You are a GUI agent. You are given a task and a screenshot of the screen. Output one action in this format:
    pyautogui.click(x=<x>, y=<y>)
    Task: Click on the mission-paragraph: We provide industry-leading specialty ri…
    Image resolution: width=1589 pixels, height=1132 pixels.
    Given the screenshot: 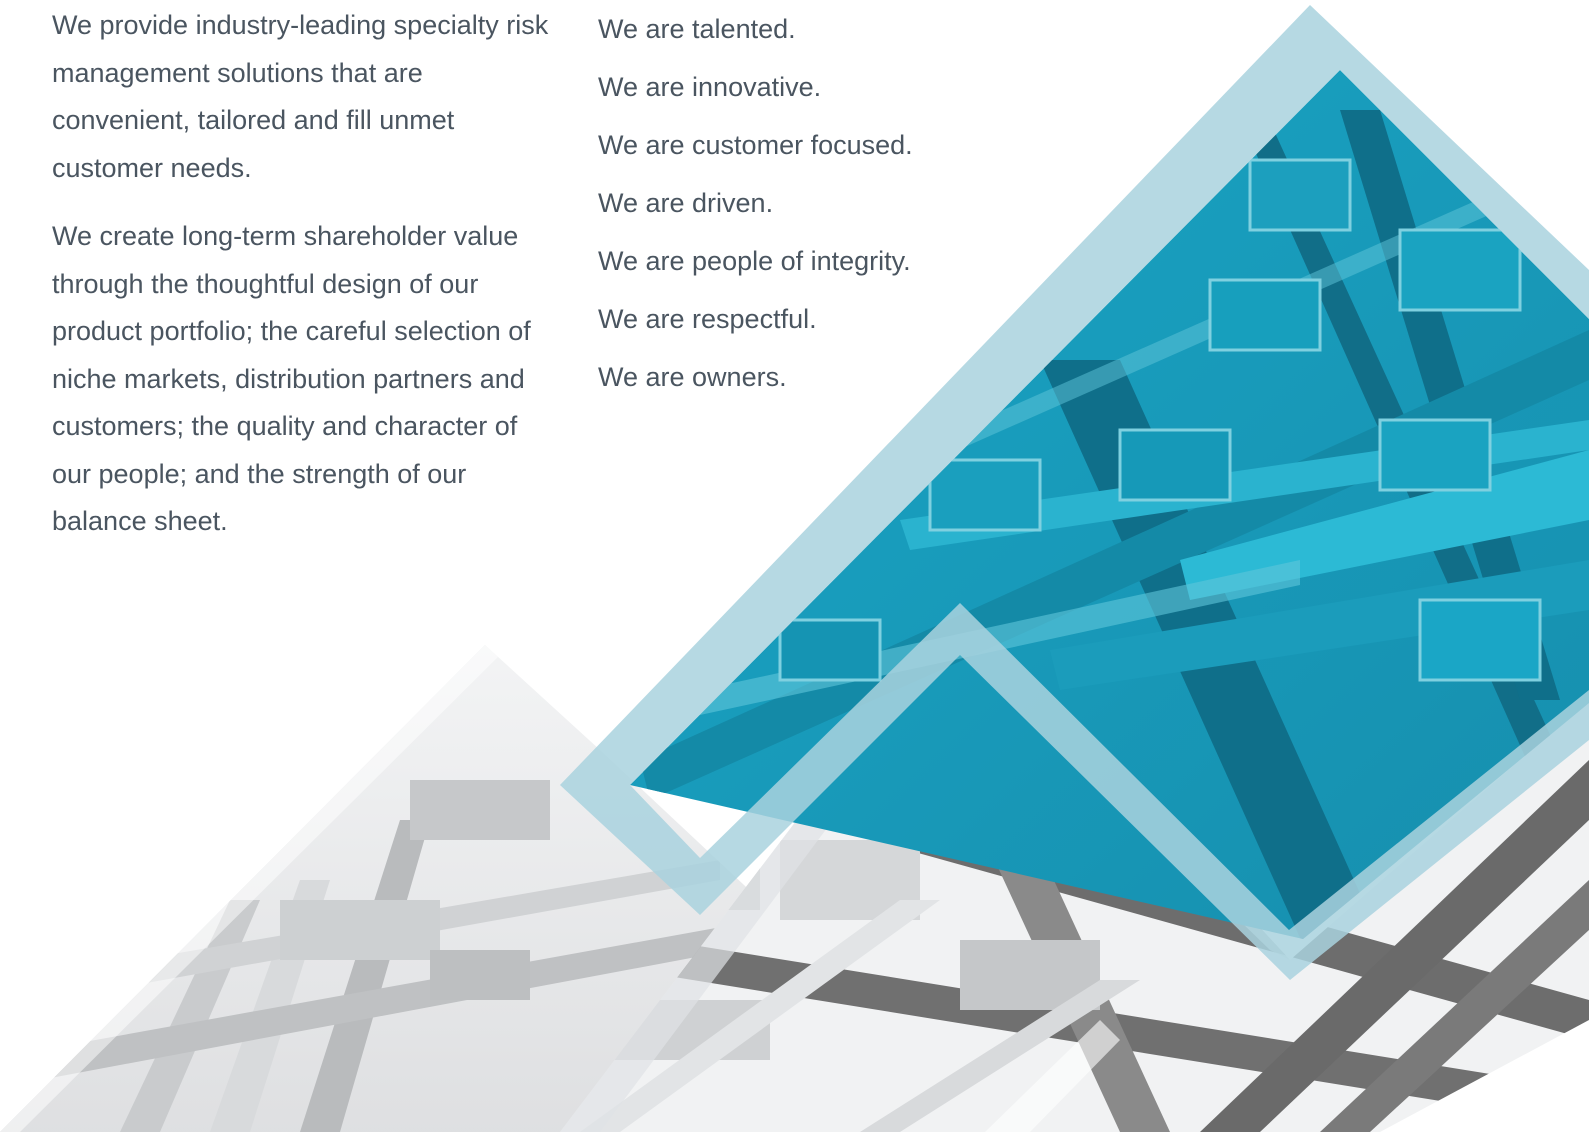 What is the action you would take?
    pyautogui.click(x=300, y=96)
    